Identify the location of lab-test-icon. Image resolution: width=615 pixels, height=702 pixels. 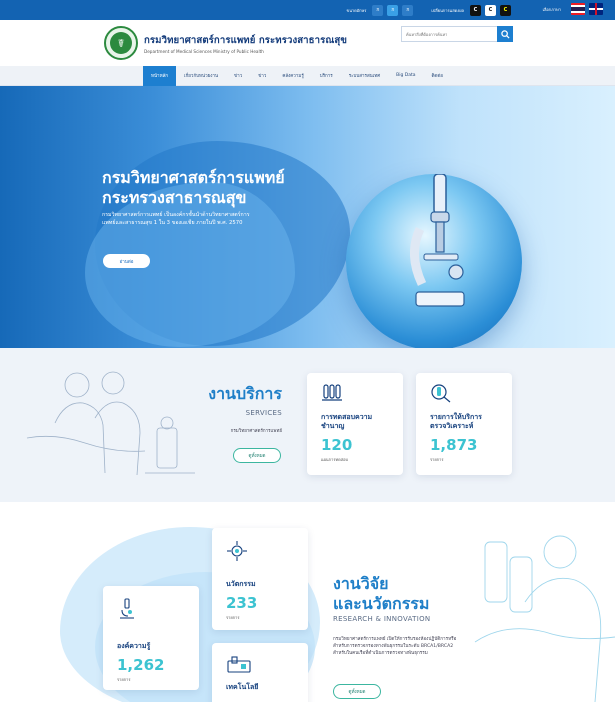
(332, 392).